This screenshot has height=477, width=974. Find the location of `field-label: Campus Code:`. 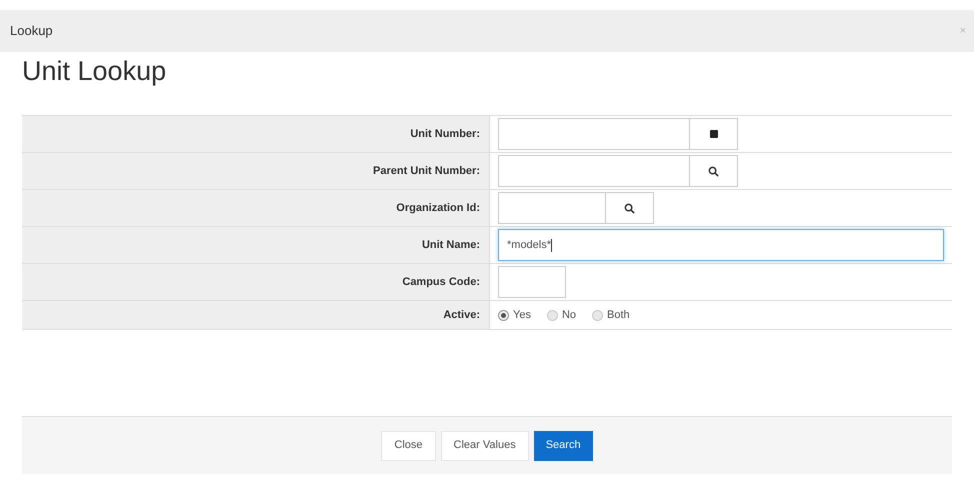

field-label: Campus Code: is located at coordinates (256, 282).